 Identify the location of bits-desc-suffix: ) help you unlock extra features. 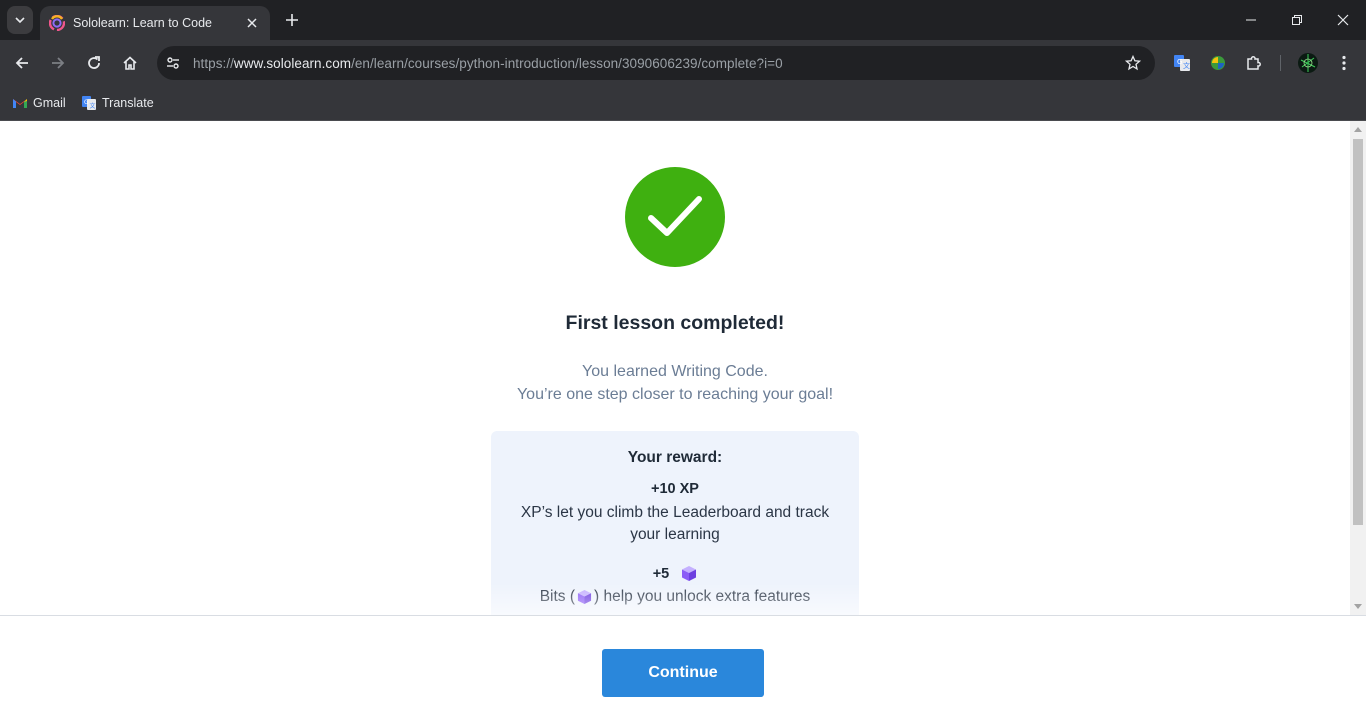
(702, 596).